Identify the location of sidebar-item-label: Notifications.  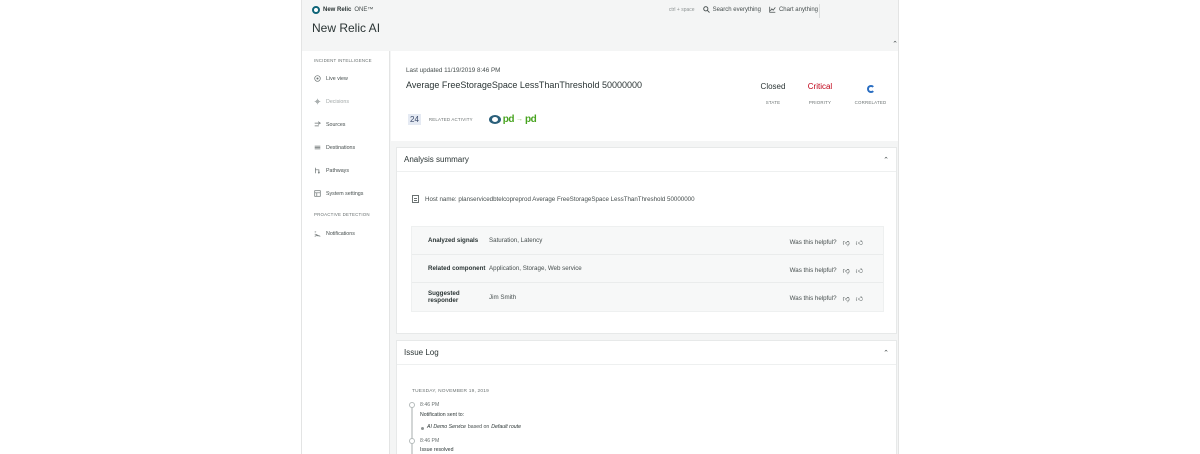
(340, 233).